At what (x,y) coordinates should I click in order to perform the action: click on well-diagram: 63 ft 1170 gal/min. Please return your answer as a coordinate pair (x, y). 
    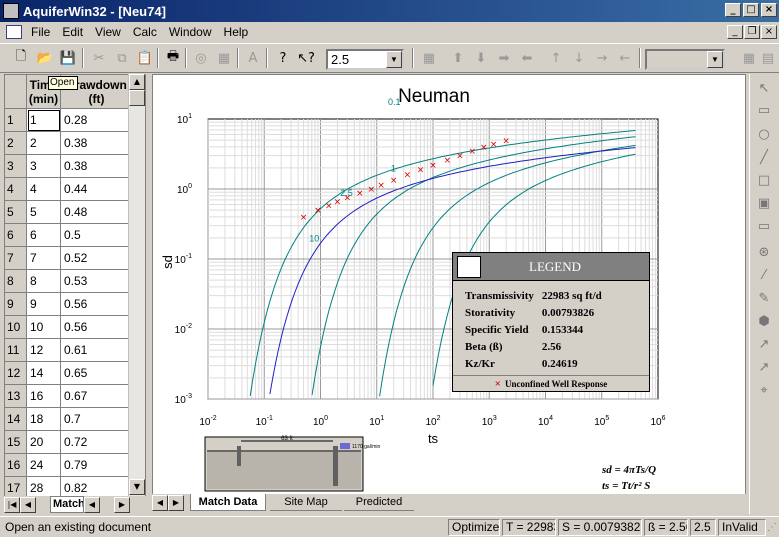
    Looking at the image, I should click on (292, 464).